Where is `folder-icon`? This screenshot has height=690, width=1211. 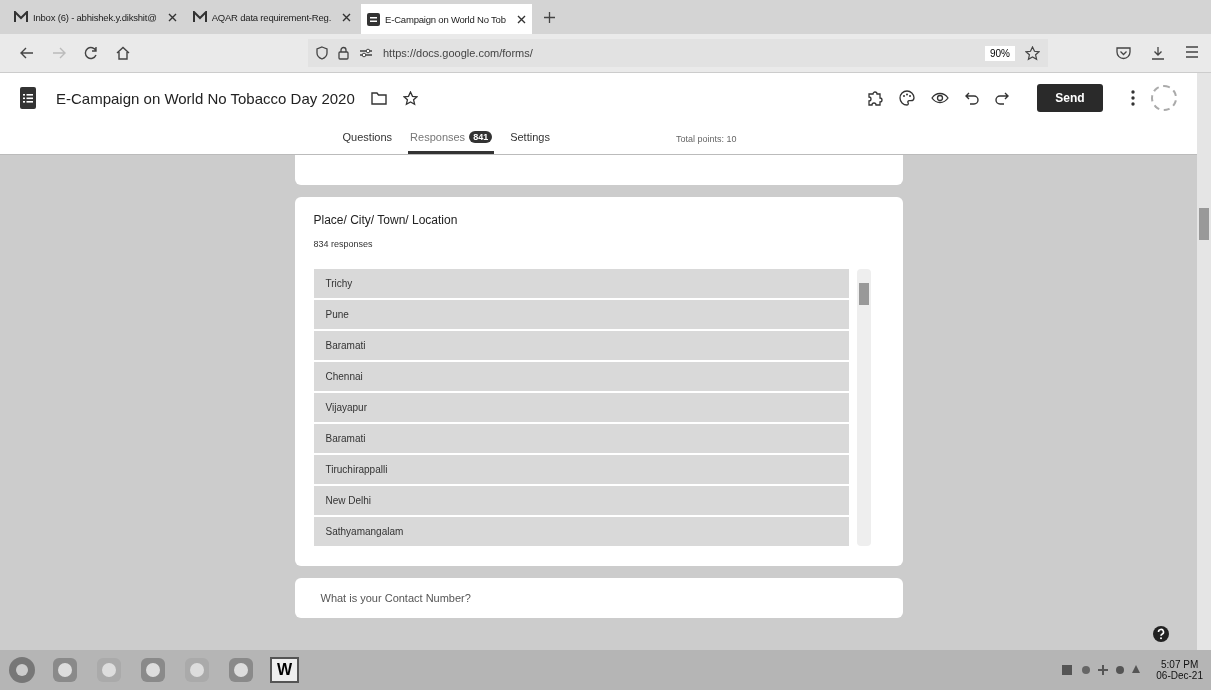
folder-icon is located at coordinates (378, 98).